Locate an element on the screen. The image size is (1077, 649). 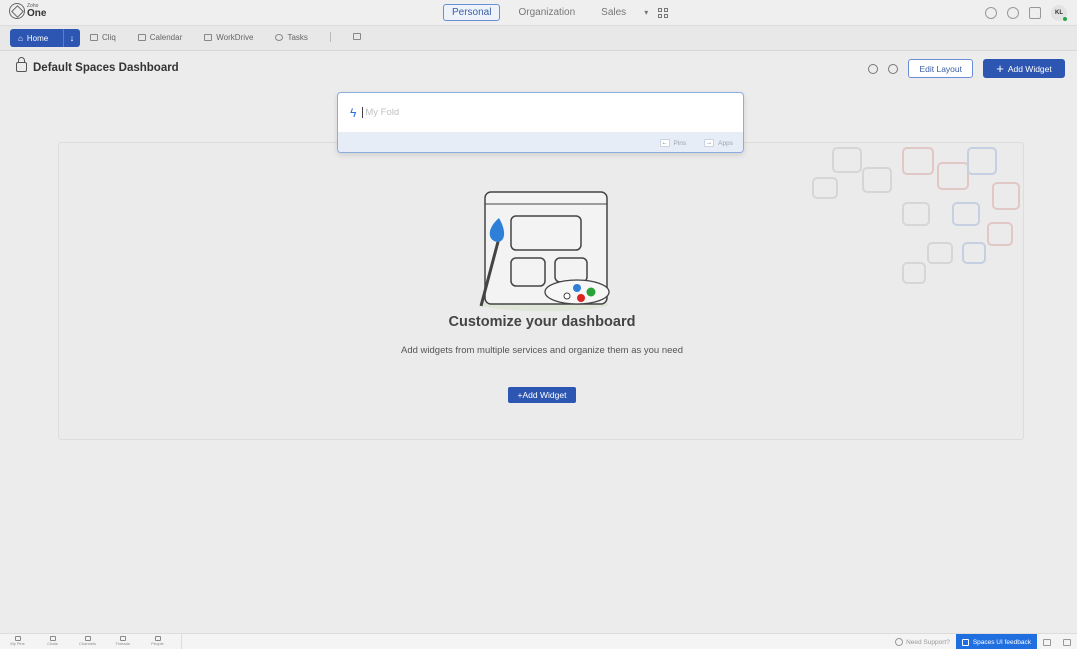
scope-tab-organization: Organization is located at coordinates (546, 12).